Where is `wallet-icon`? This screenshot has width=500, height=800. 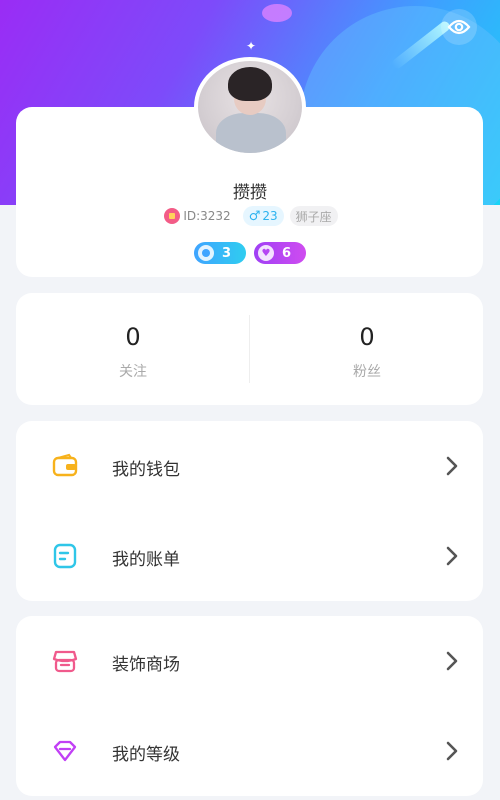 wallet-icon is located at coordinates (65, 465).